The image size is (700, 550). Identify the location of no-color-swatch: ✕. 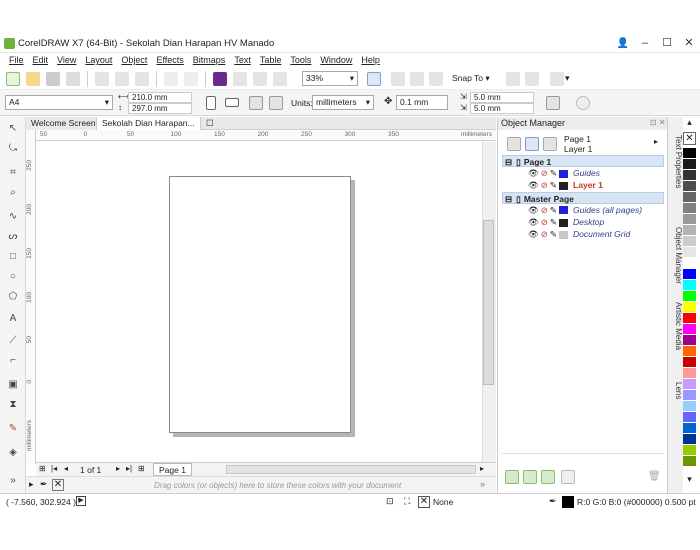
(58, 485).